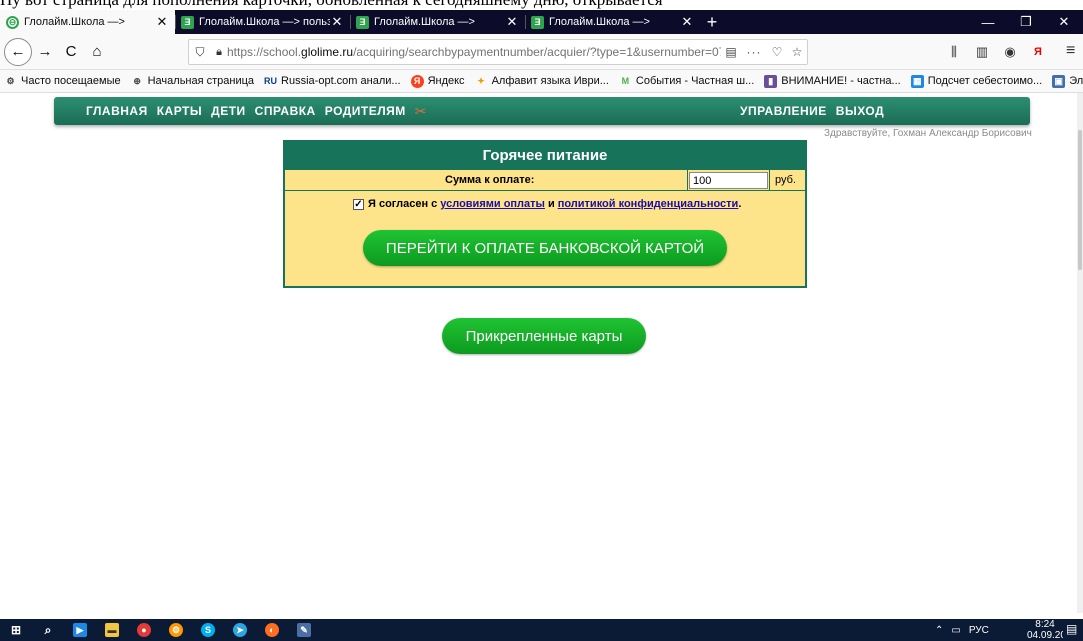 This screenshot has height=641, width=1083. I want to click on clock: 8:24 04.09.2020, so click(1045, 630).